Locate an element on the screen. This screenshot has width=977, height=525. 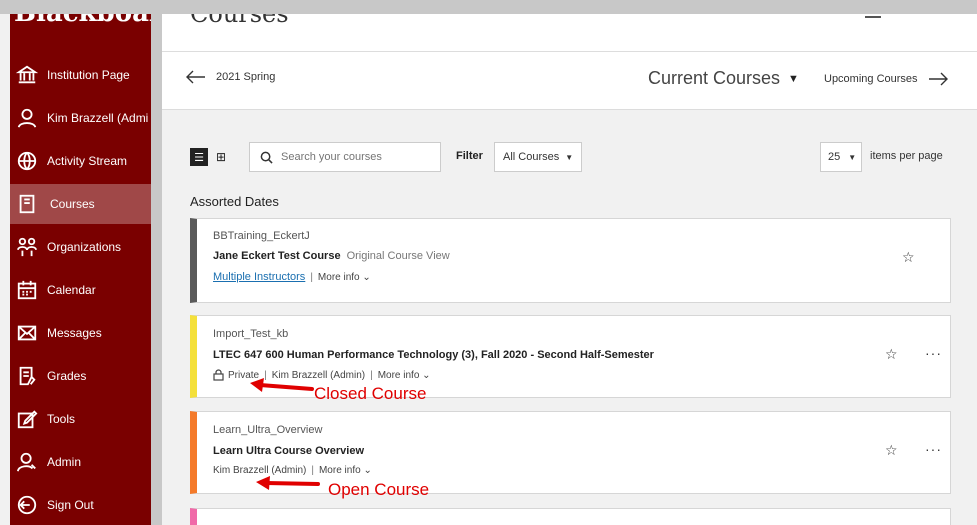
institution-icon is located at coordinates (27, 74).